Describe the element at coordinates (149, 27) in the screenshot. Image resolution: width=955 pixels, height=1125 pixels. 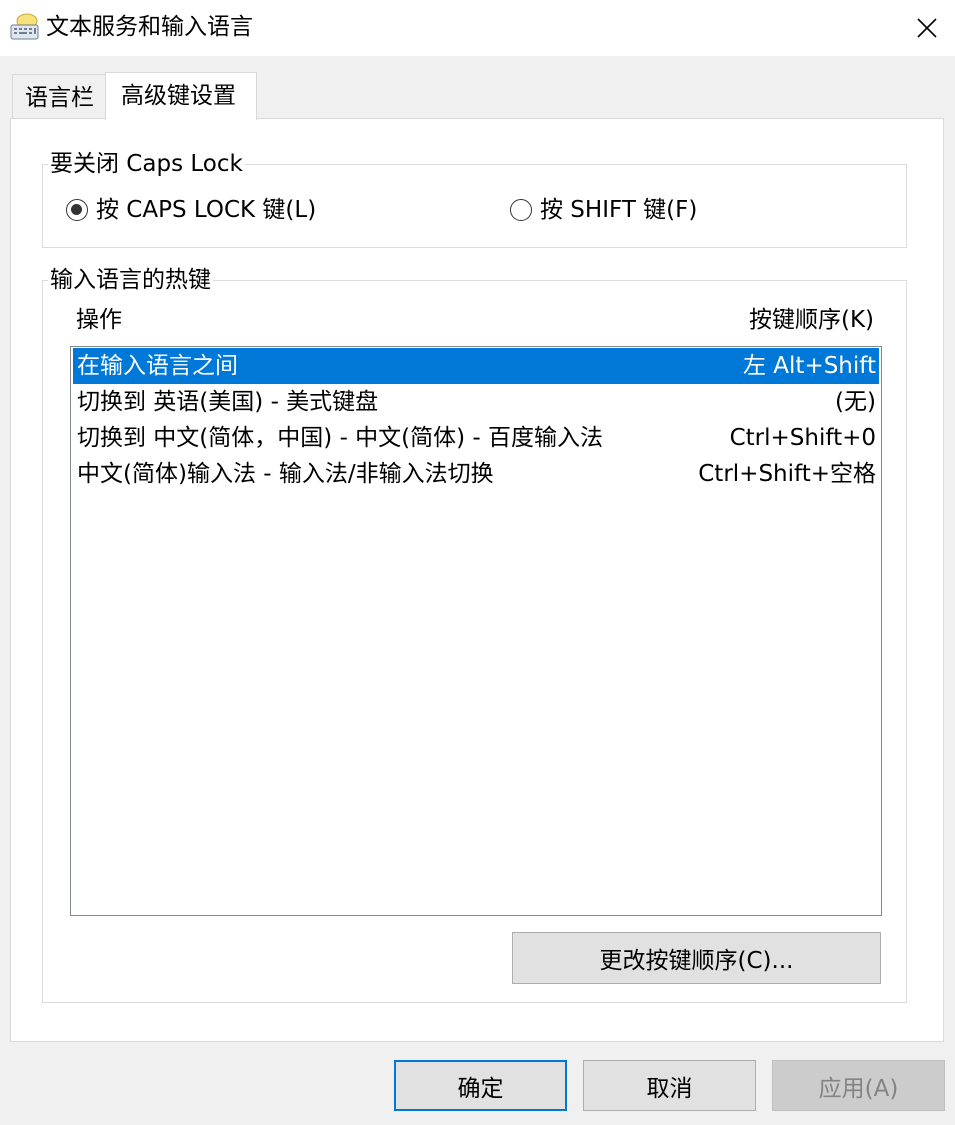
I see `window-title: 文本服务和输入语言` at that location.